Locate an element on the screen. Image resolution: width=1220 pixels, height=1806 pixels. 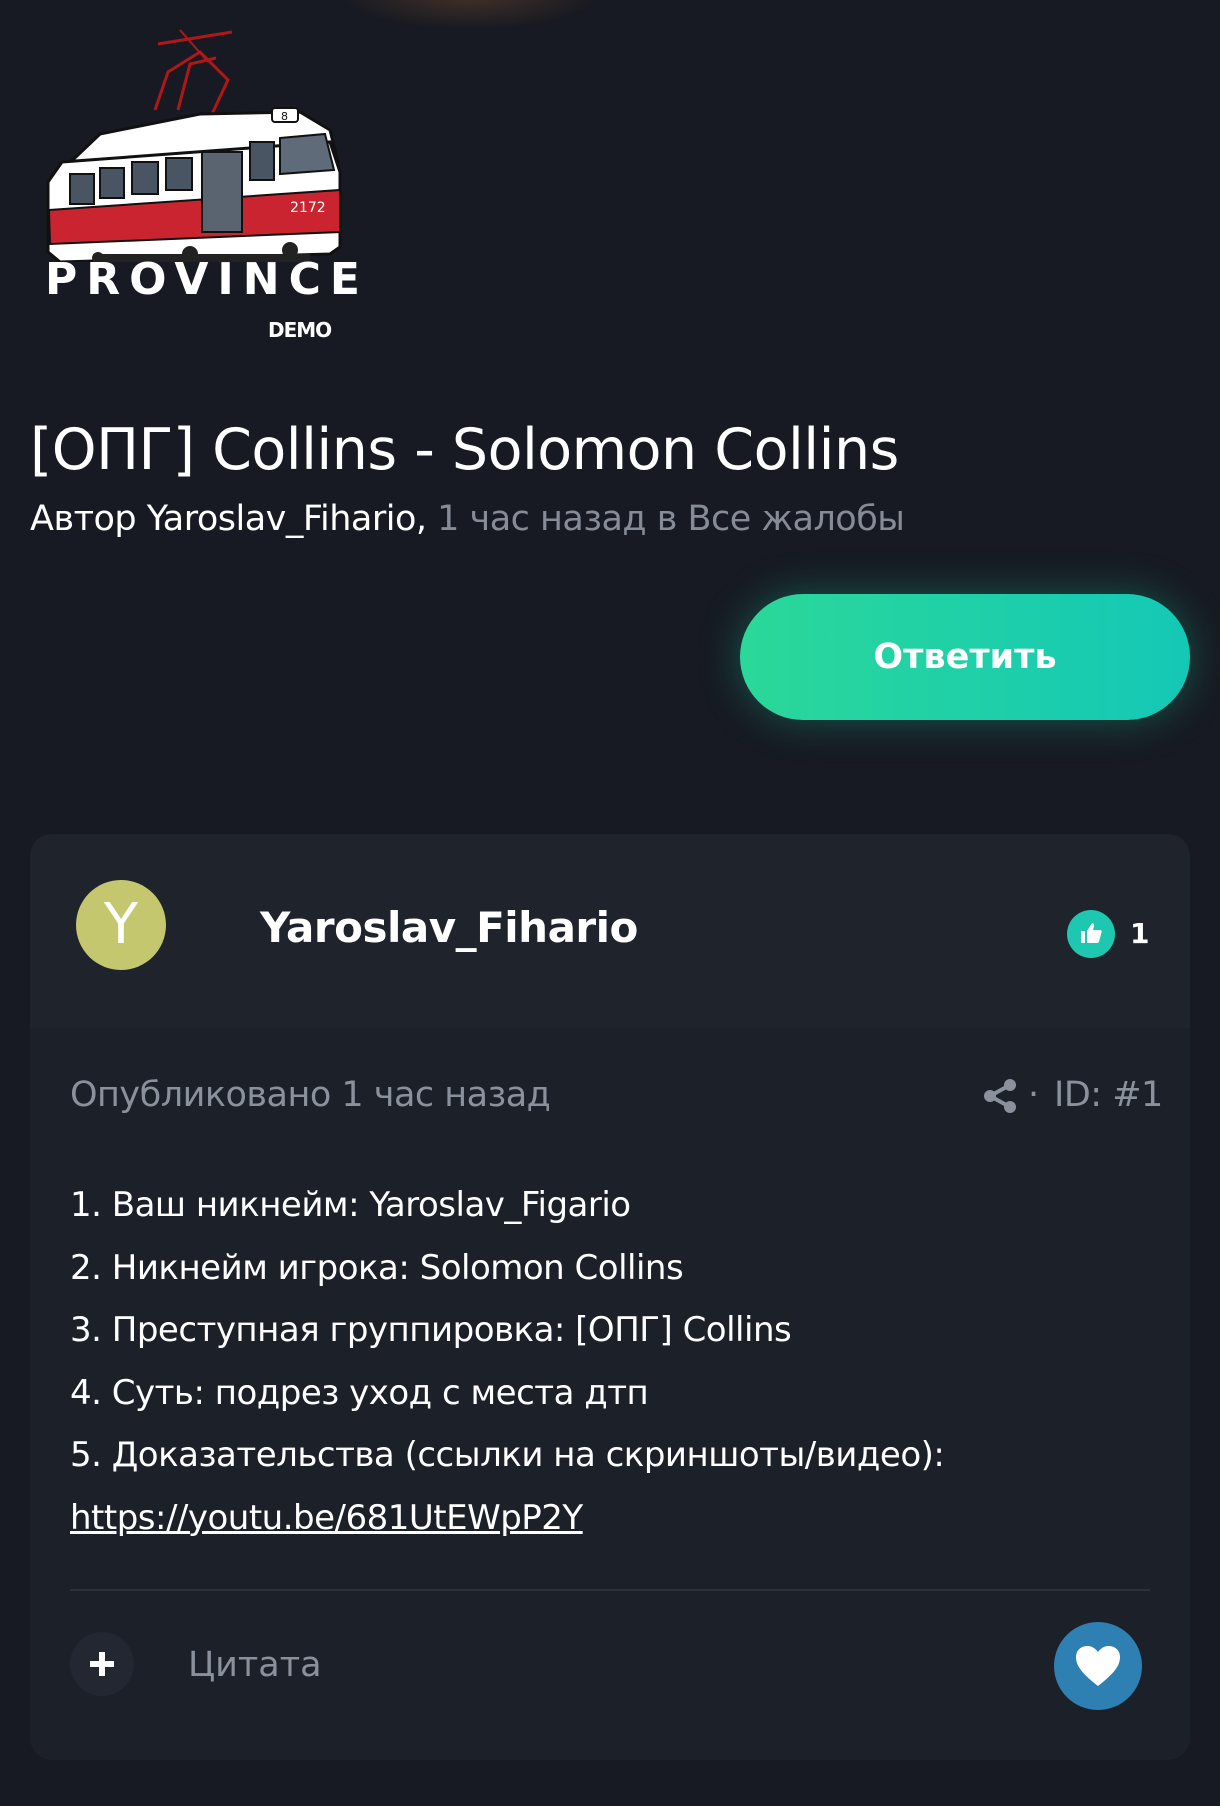
post-line-essence: 4. Суть: подрез уход с места дтп is located at coordinates (359, 1392).